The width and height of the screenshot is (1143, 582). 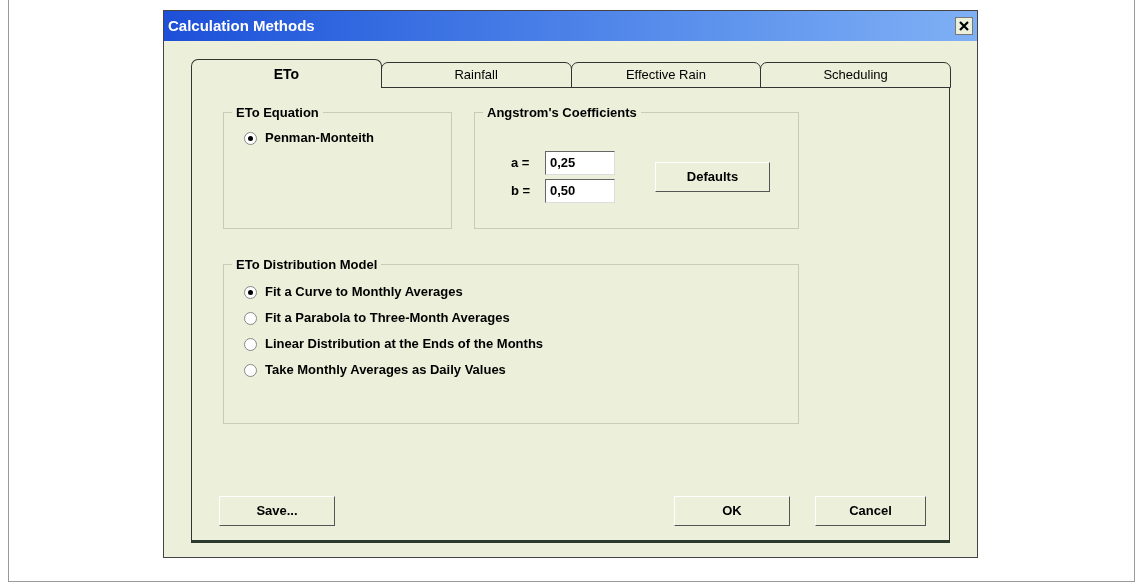 I want to click on radio-label: Penman-Monteith, so click(x=320, y=138).